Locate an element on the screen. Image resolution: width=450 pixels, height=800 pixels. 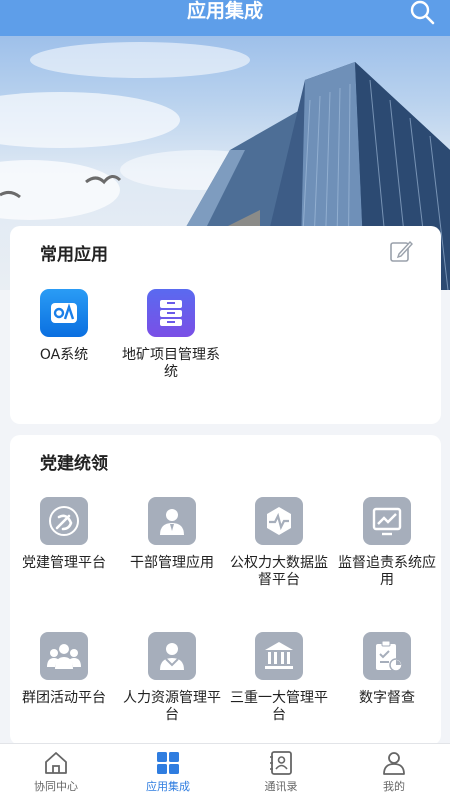
app-public-power-monitor: 公权力大数据监督平台 is located at coordinates (279, 543).